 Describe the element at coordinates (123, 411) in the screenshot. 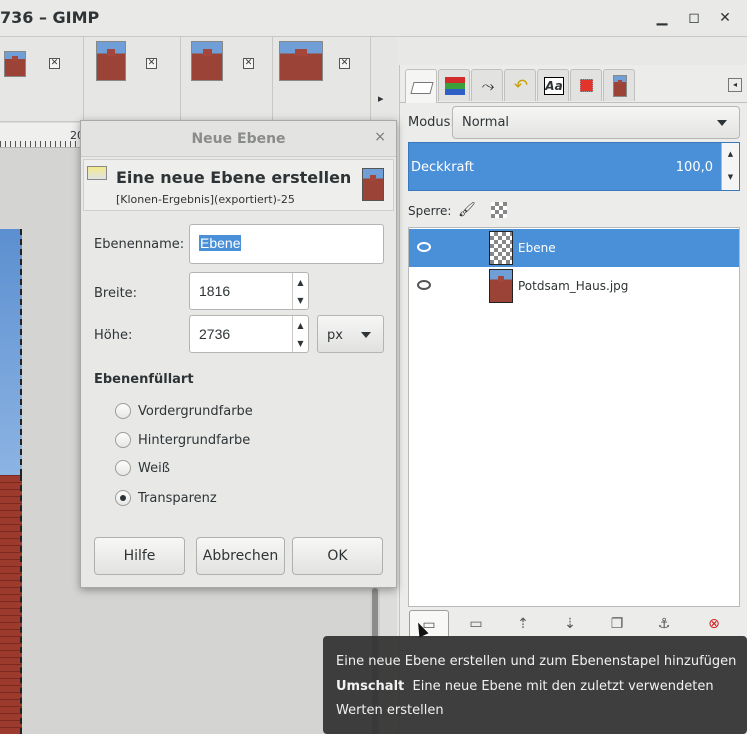

I see `fill-foreground-radio` at that location.